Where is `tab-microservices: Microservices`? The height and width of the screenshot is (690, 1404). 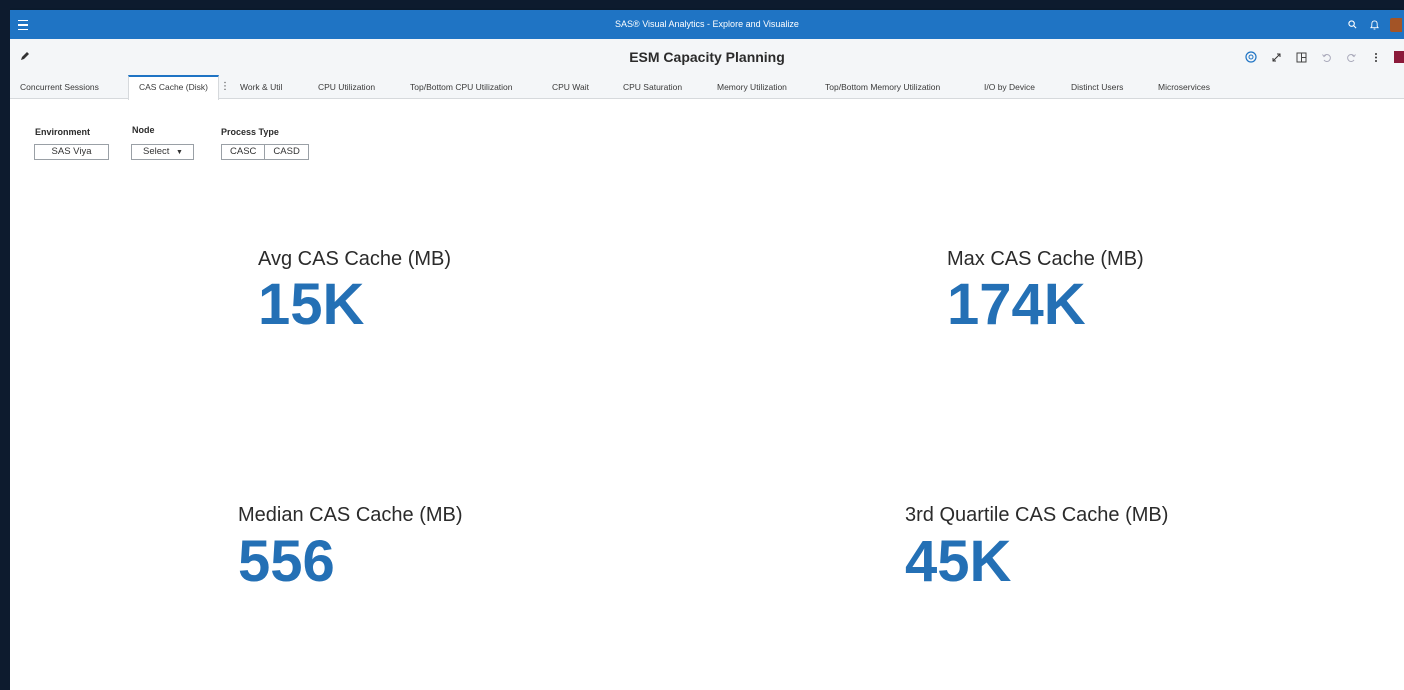 tab-microservices: Microservices is located at coordinates (1184, 87).